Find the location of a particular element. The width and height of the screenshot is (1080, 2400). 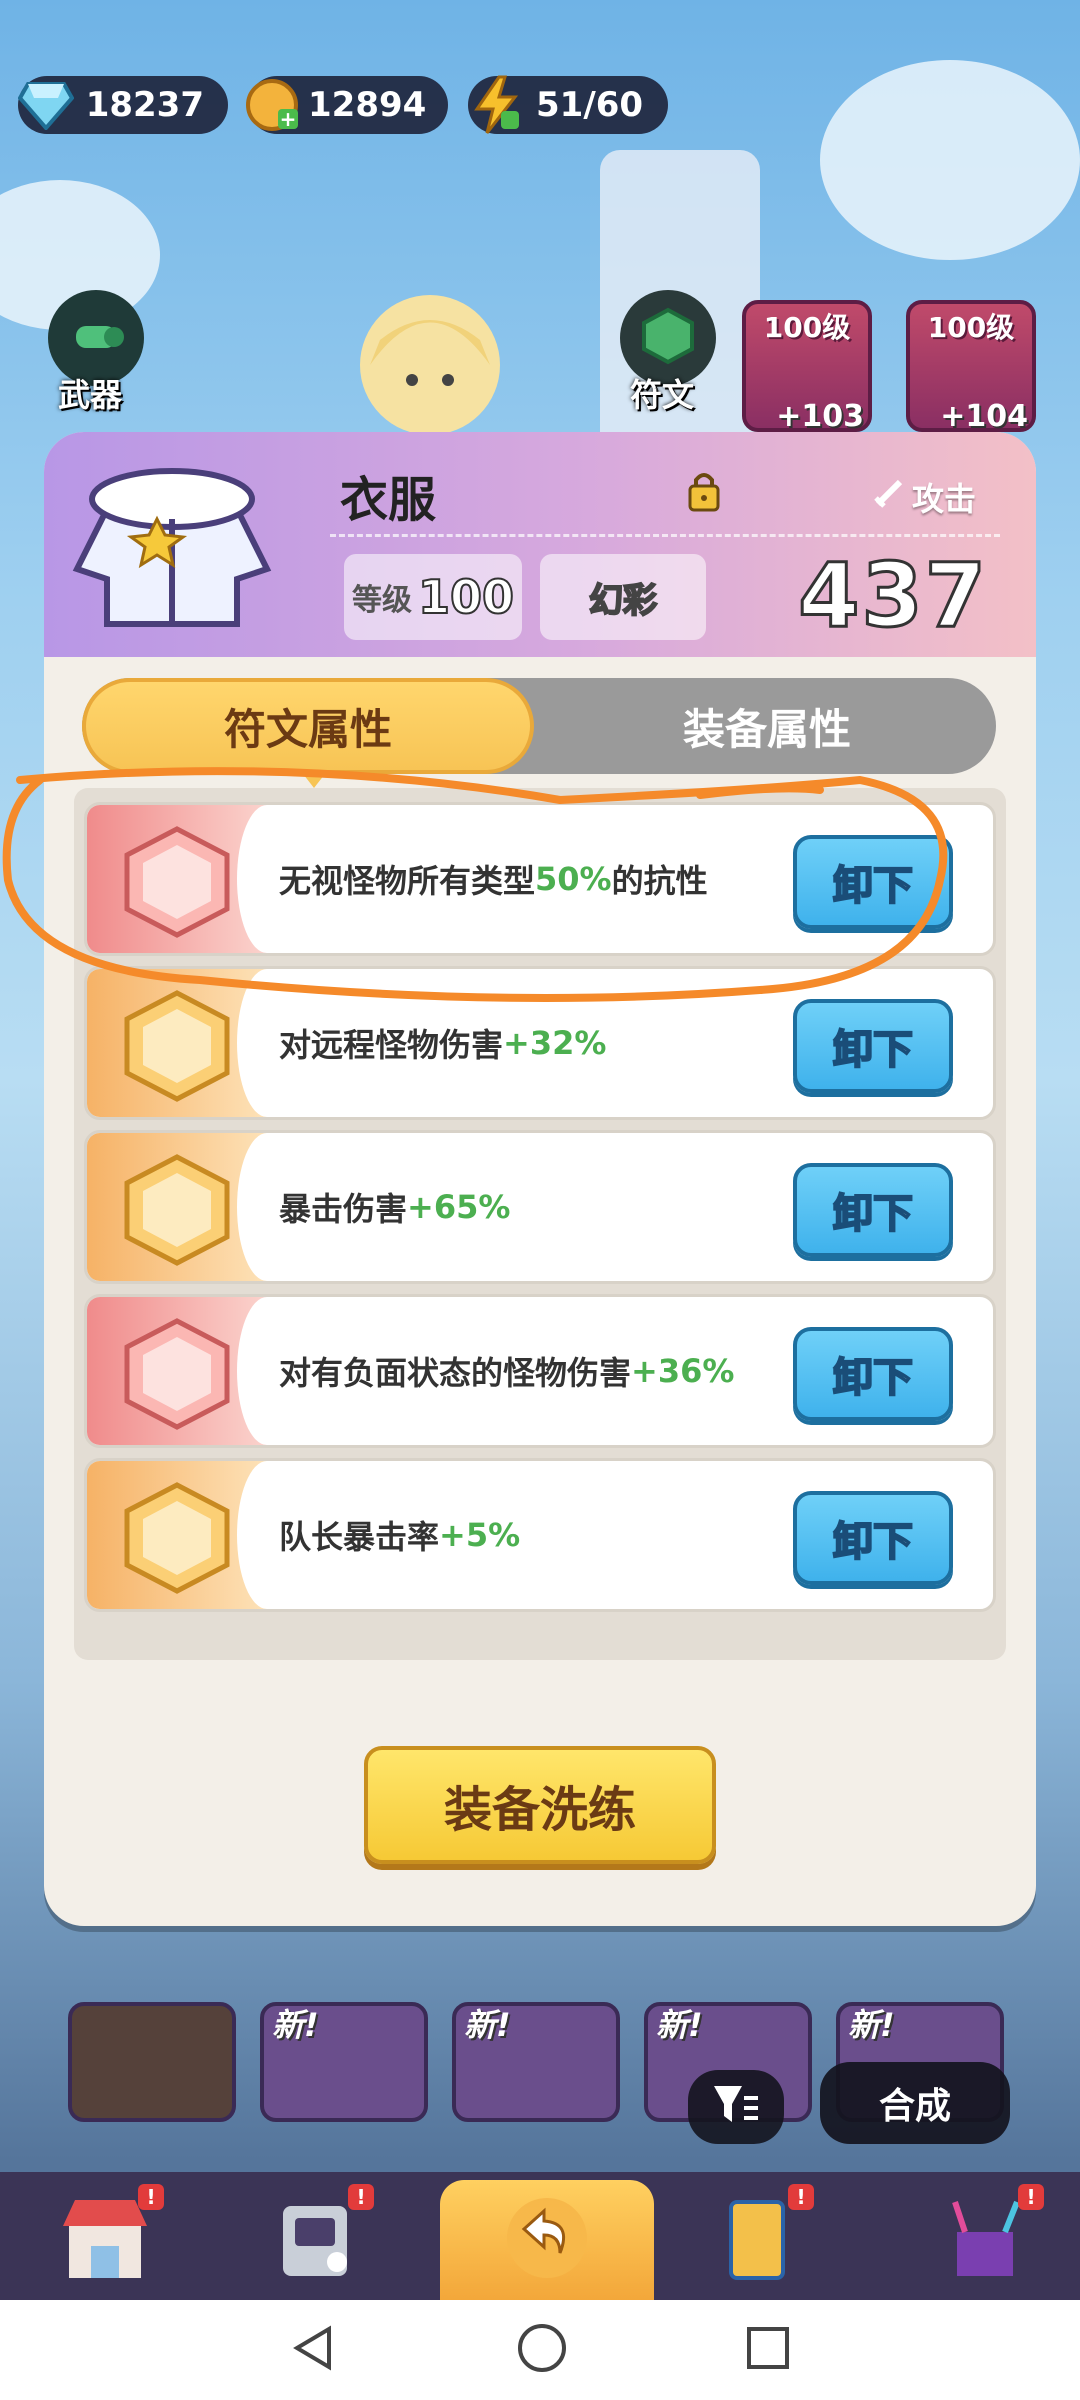

rune-bonus: +32% is located at coordinates (555, 1043).